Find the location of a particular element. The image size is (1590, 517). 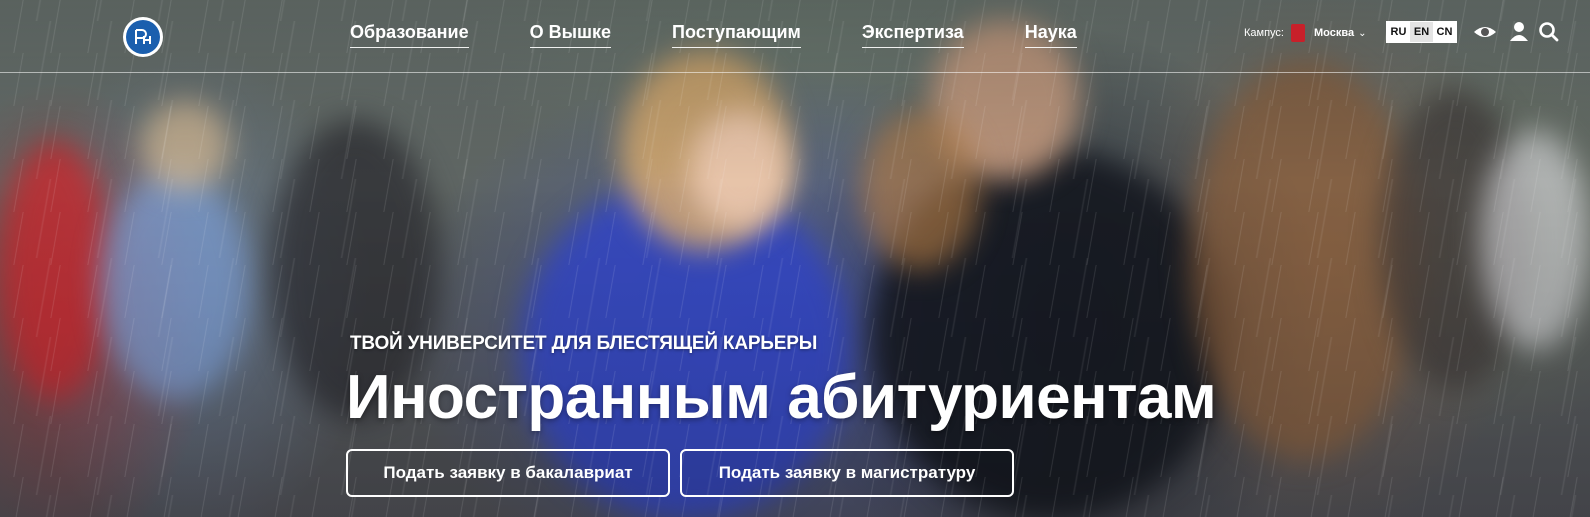

lang-ru: RU is located at coordinates (1398, 32).